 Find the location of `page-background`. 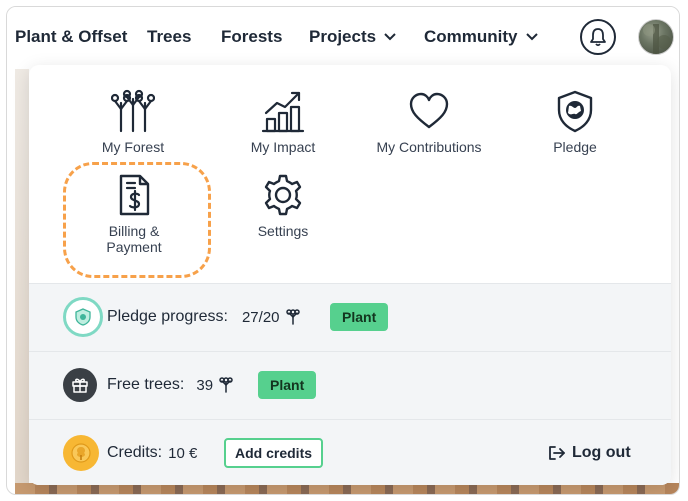

page-background is located at coordinates (22, 281).